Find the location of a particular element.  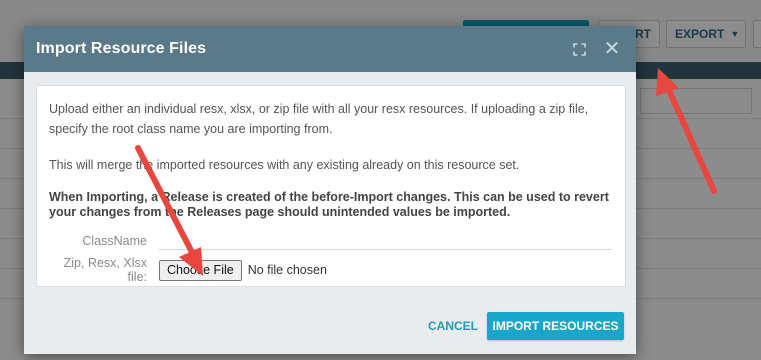

choose-file-button: Choose File is located at coordinates (200, 270).